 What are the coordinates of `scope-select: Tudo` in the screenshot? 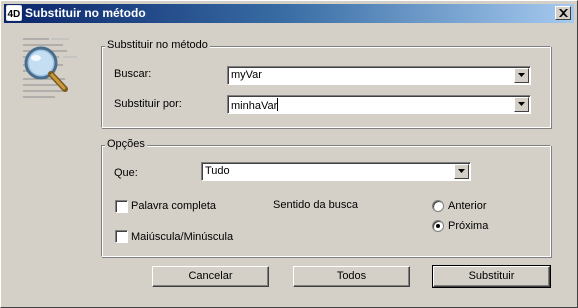 It's located at (336, 171).